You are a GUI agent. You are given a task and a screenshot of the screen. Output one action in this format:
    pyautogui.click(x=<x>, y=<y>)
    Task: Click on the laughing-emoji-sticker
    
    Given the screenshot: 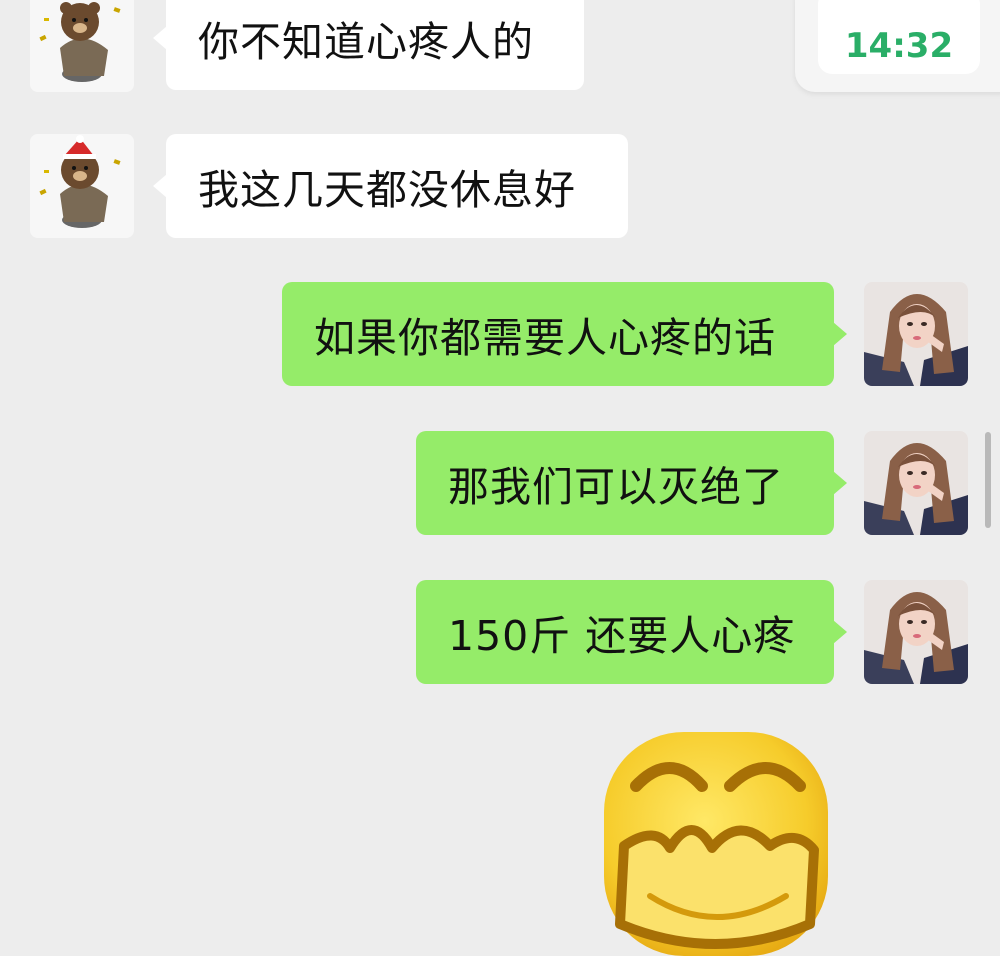 What is the action you would take?
    pyautogui.click(x=716, y=842)
    